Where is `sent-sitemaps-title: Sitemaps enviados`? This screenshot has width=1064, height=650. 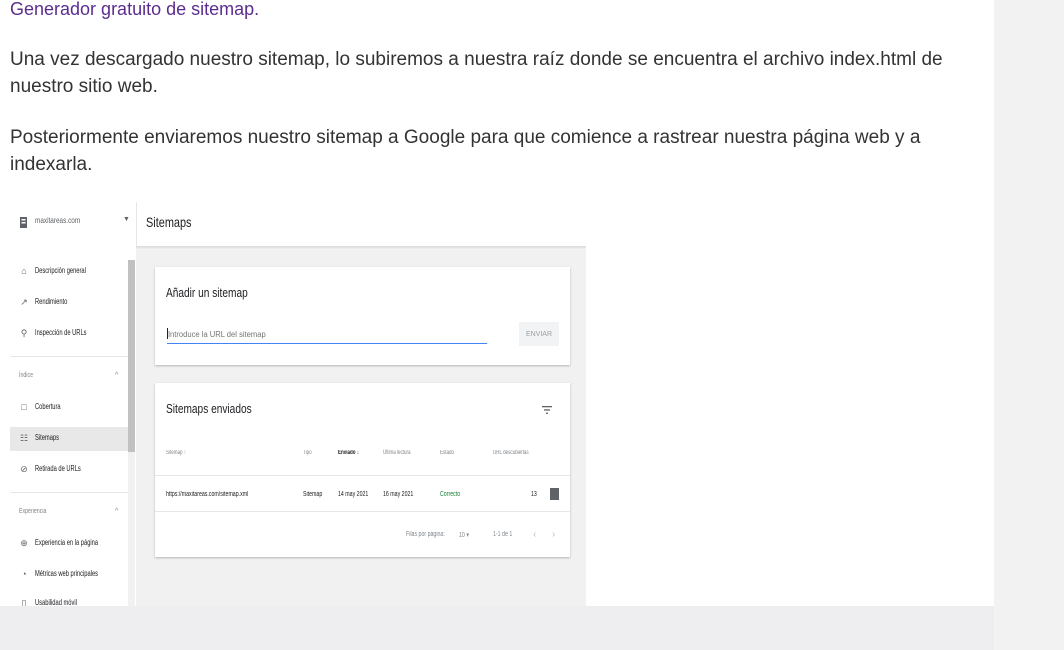 sent-sitemaps-title: Sitemaps enviados is located at coordinates (209, 408).